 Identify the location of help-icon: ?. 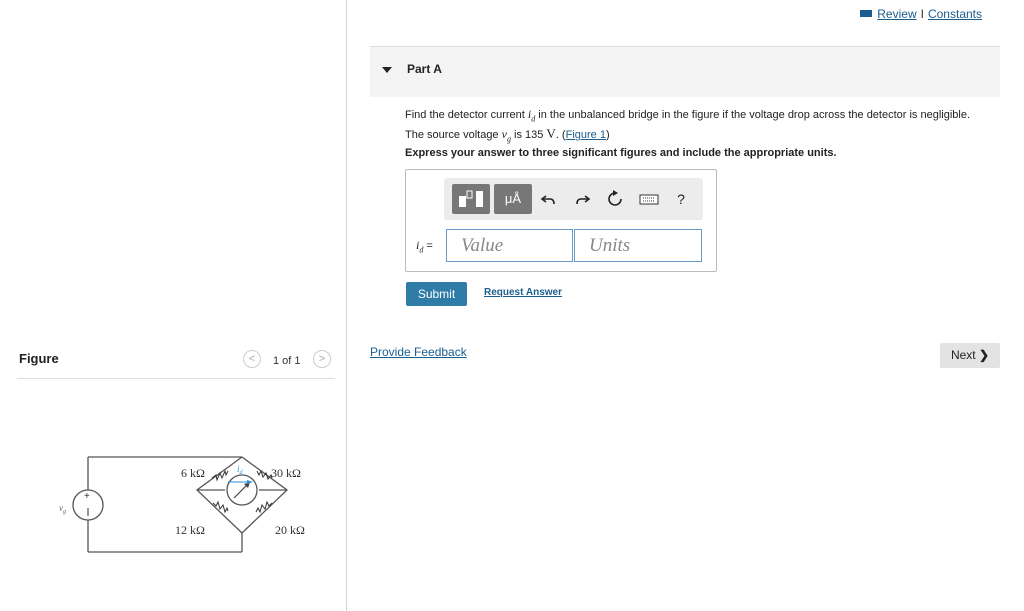
(681, 199).